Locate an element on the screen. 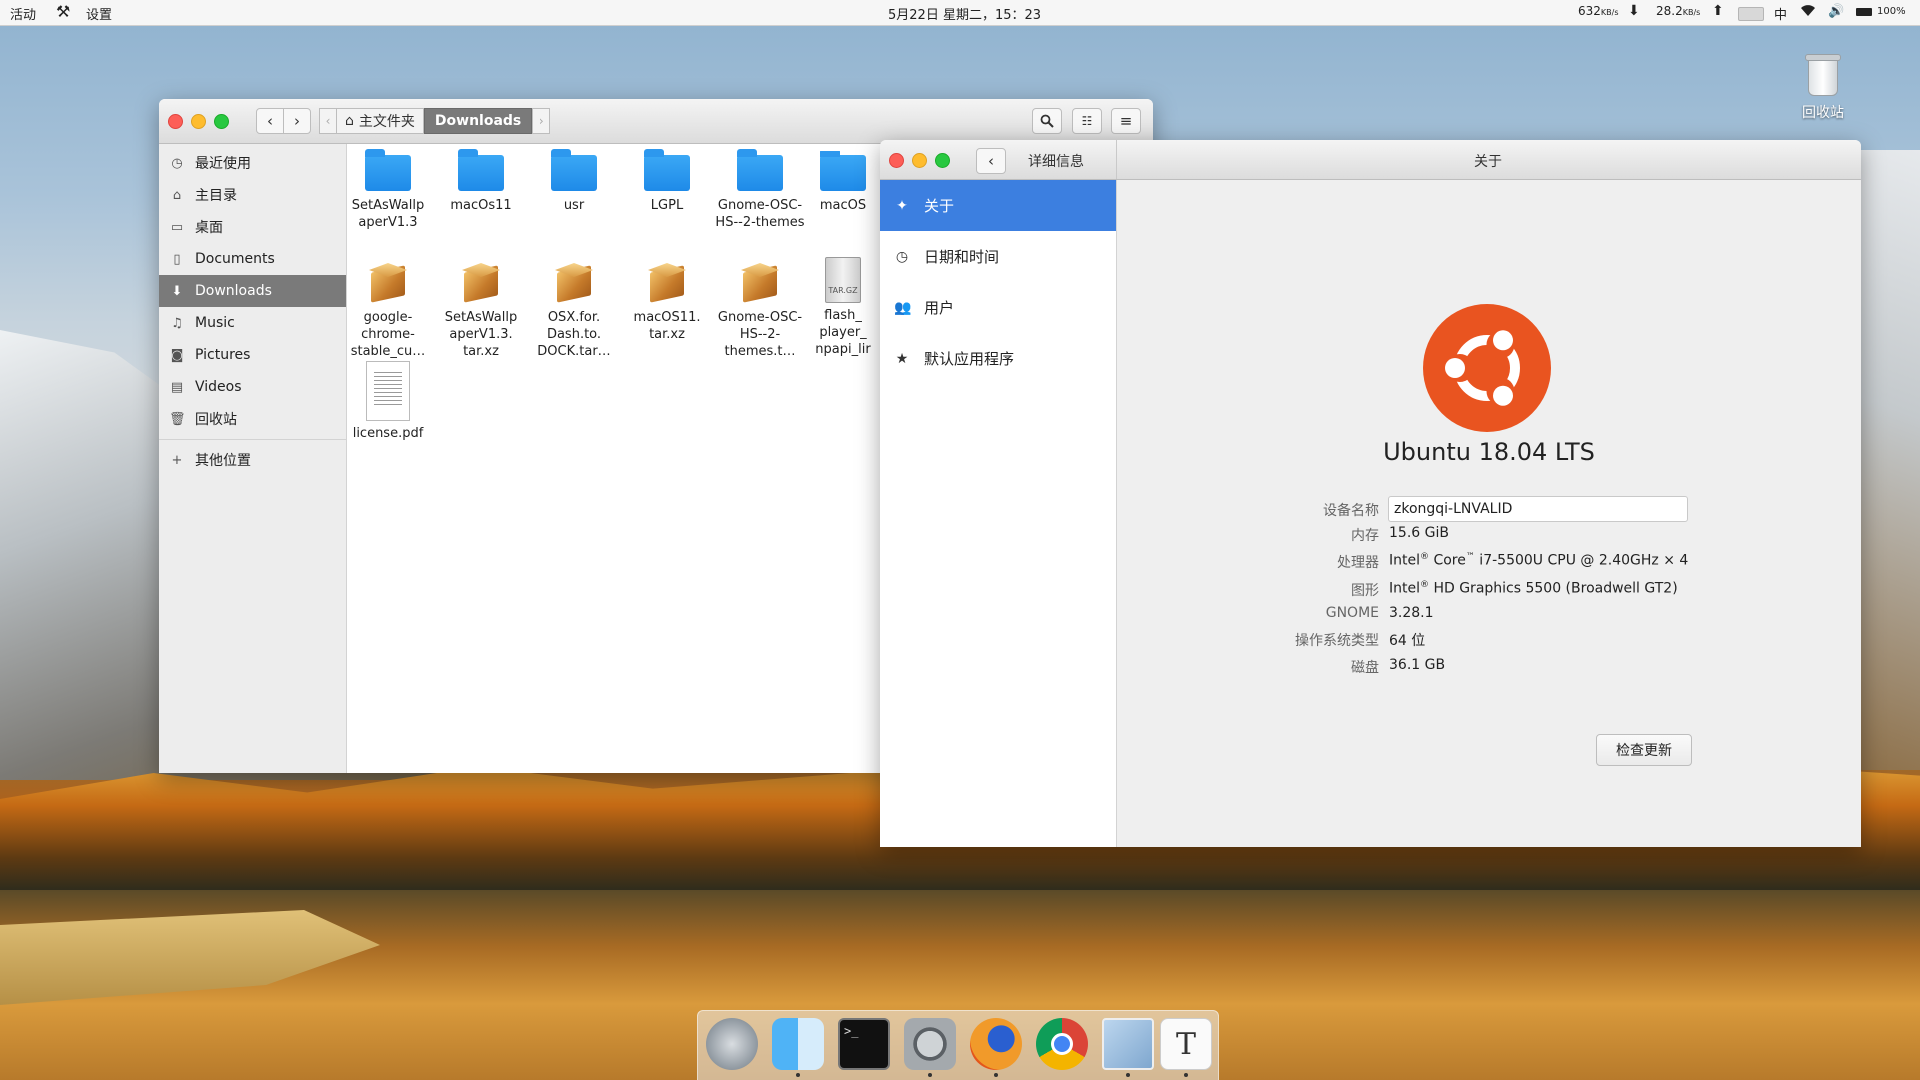 This screenshot has height=1080, width=1920. typora-glyph: T is located at coordinates (1185, 1044).